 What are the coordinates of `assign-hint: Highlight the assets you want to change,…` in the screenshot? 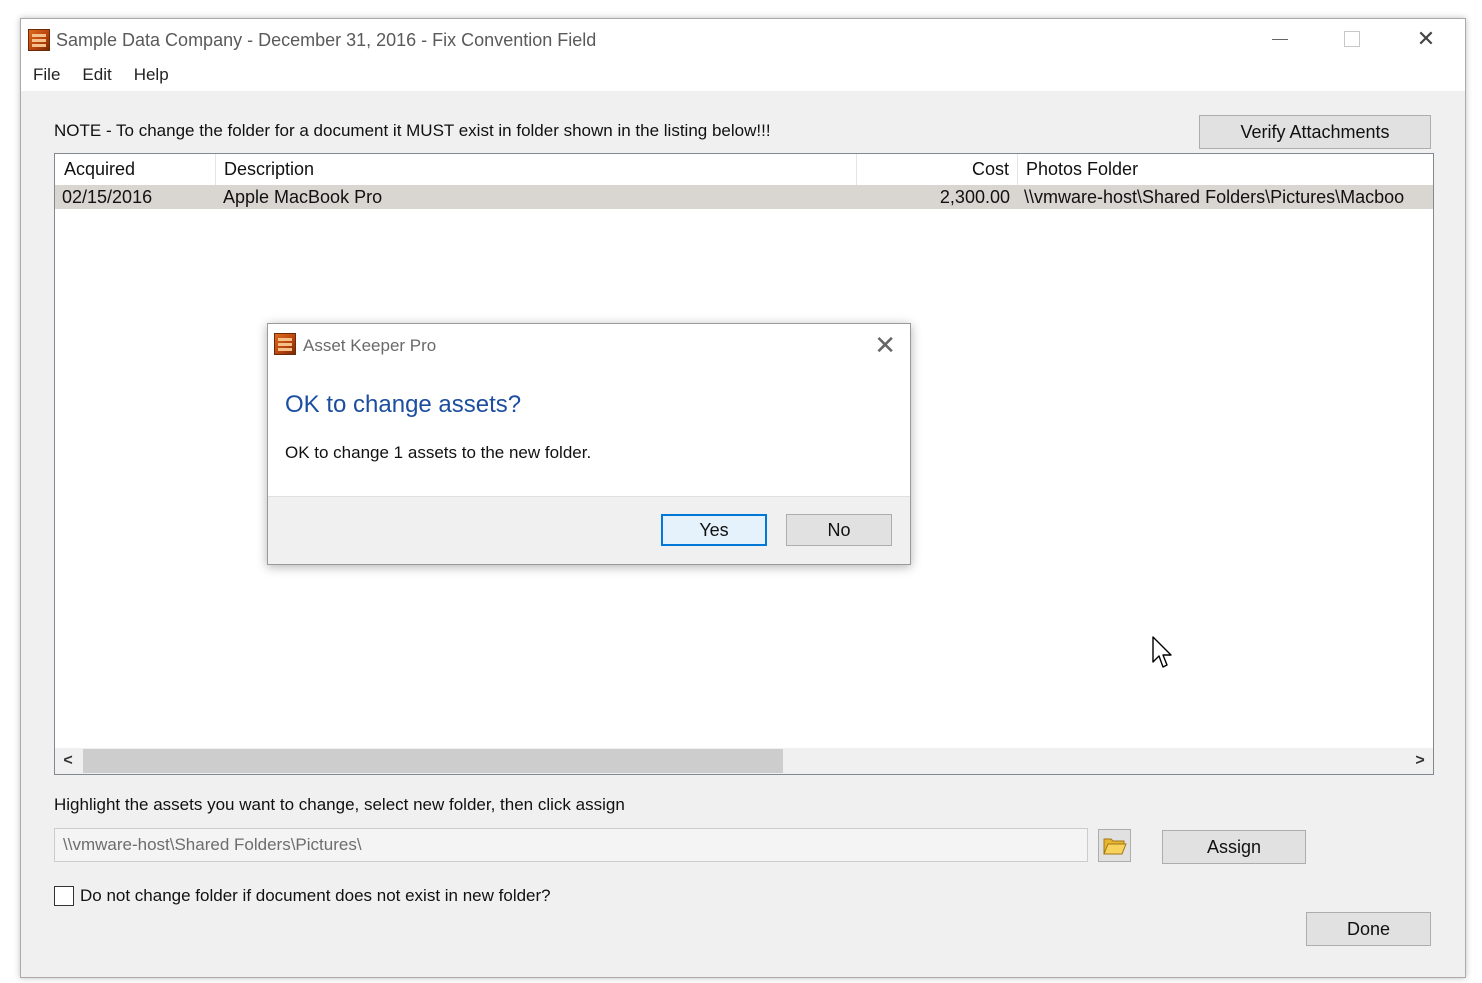 It's located at (339, 804).